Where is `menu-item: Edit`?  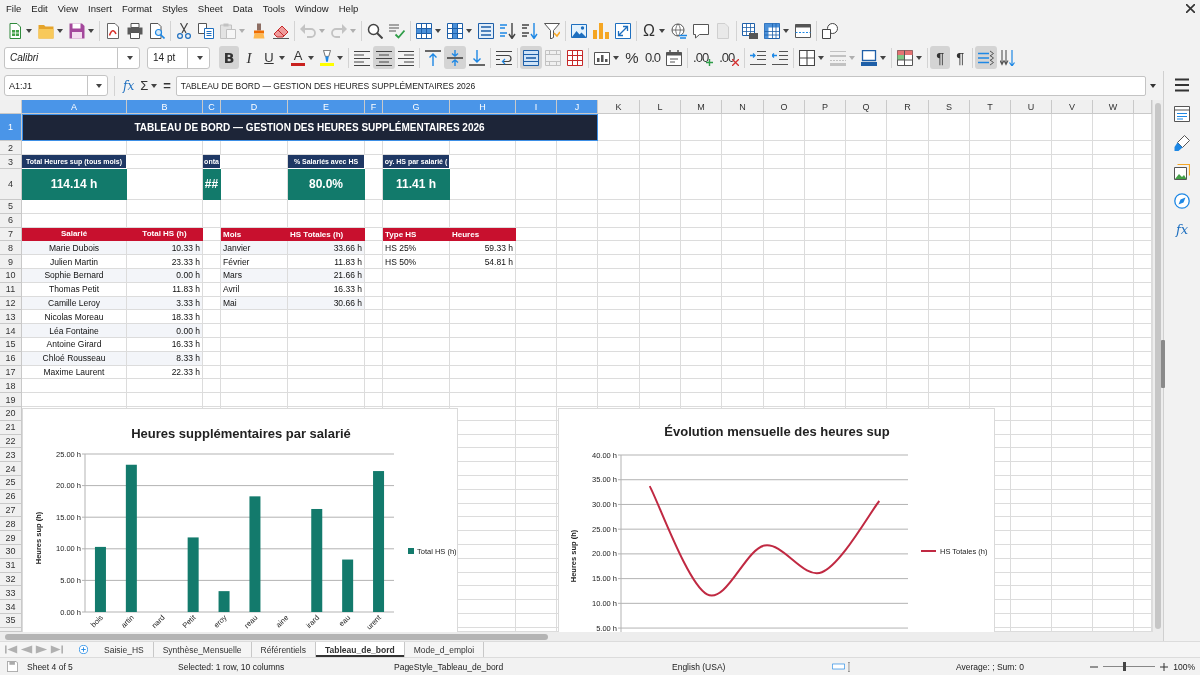
menu-item: Edit is located at coordinates (39, 8).